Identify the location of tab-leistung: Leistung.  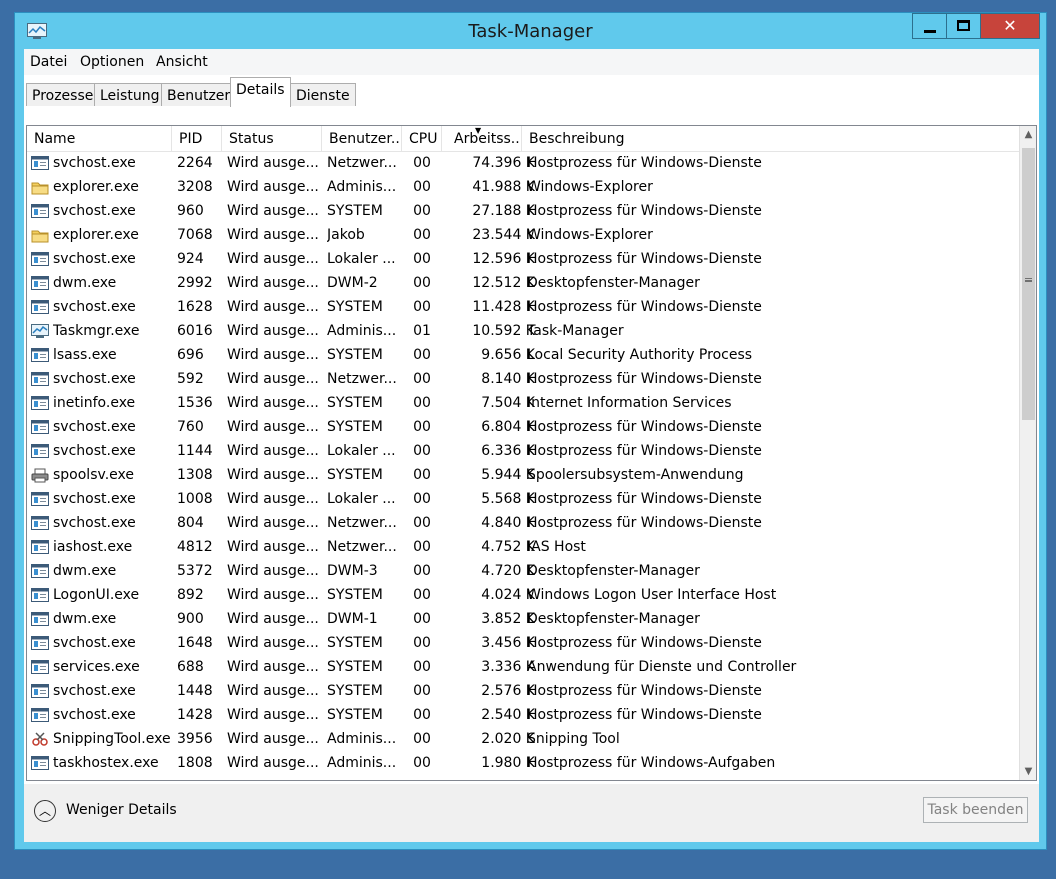
(130, 94).